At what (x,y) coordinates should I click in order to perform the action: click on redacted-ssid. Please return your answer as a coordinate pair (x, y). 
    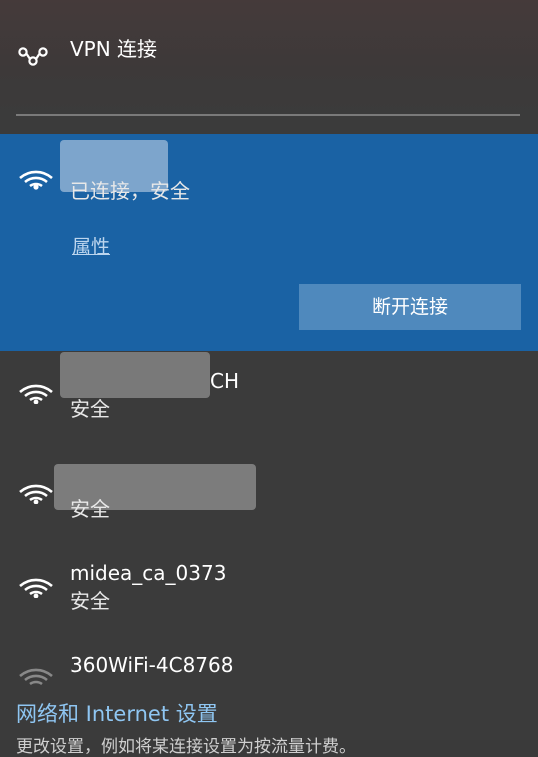
    Looking at the image, I should click on (135, 375).